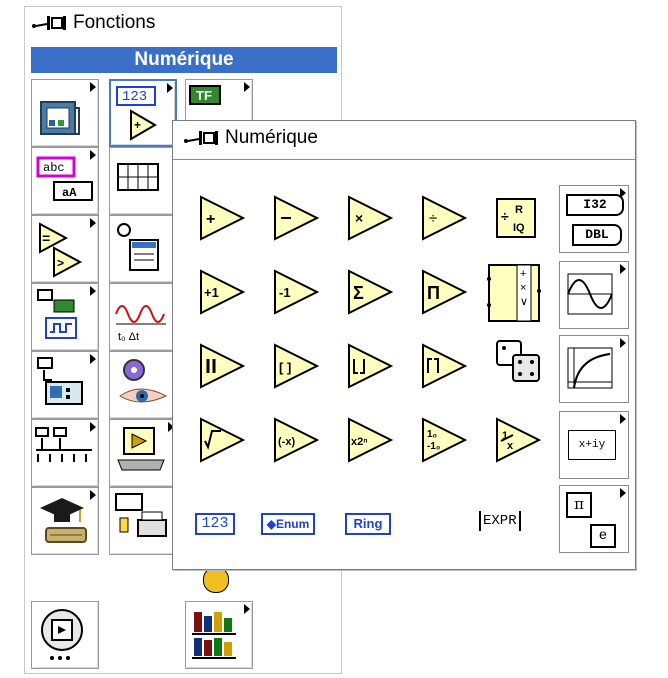 The width and height of the screenshot is (668, 678). What do you see at coordinates (128, 337) in the screenshot?
I see `svg-text: t₀ Δt` at bounding box center [128, 337].